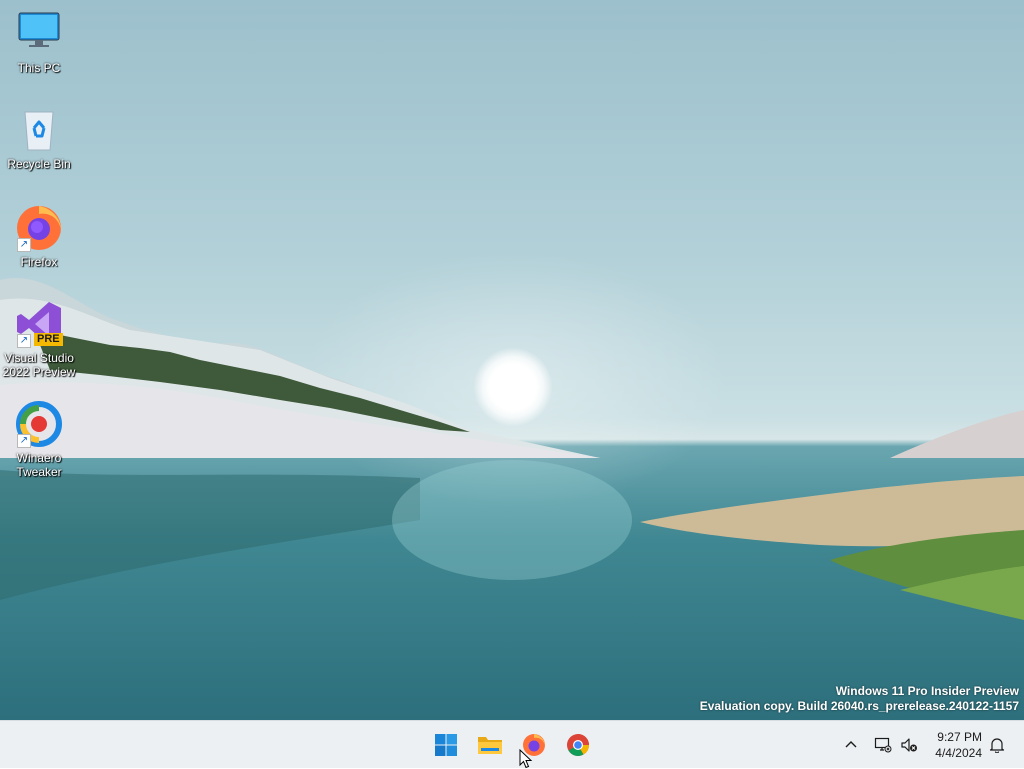 The width and height of the screenshot is (1024, 769). I want to click on desktop-icon-label: Visual Studio 2022 Preview, so click(39, 365).